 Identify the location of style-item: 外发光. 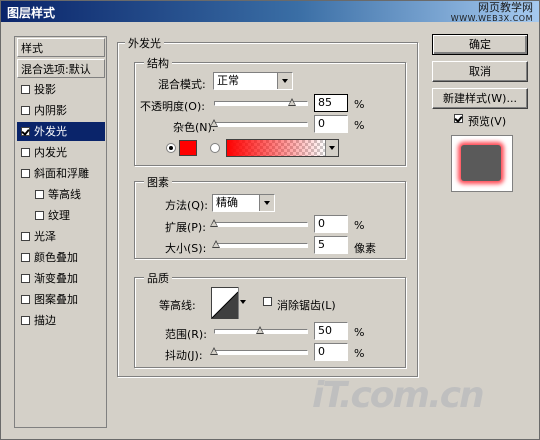
(61, 131).